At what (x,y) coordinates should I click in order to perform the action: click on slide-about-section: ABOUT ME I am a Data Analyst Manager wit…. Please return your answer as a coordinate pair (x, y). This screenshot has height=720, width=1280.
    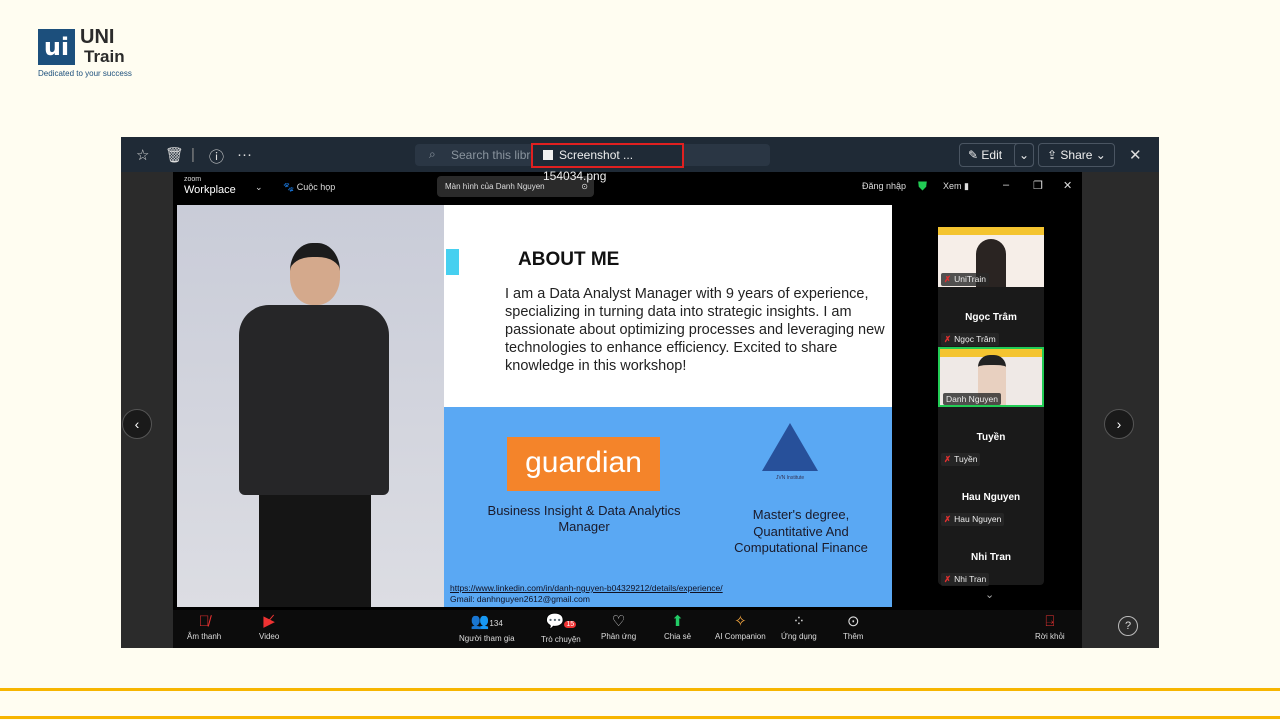
    Looking at the image, I should click on (668, 306).